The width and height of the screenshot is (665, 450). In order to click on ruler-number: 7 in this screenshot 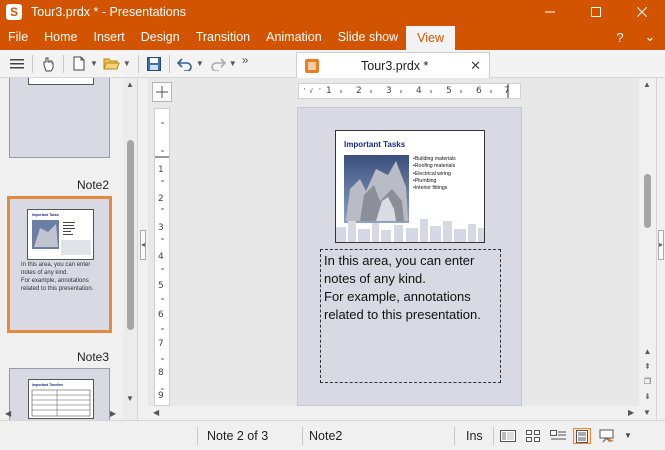, I will do `click(161, 344)`.